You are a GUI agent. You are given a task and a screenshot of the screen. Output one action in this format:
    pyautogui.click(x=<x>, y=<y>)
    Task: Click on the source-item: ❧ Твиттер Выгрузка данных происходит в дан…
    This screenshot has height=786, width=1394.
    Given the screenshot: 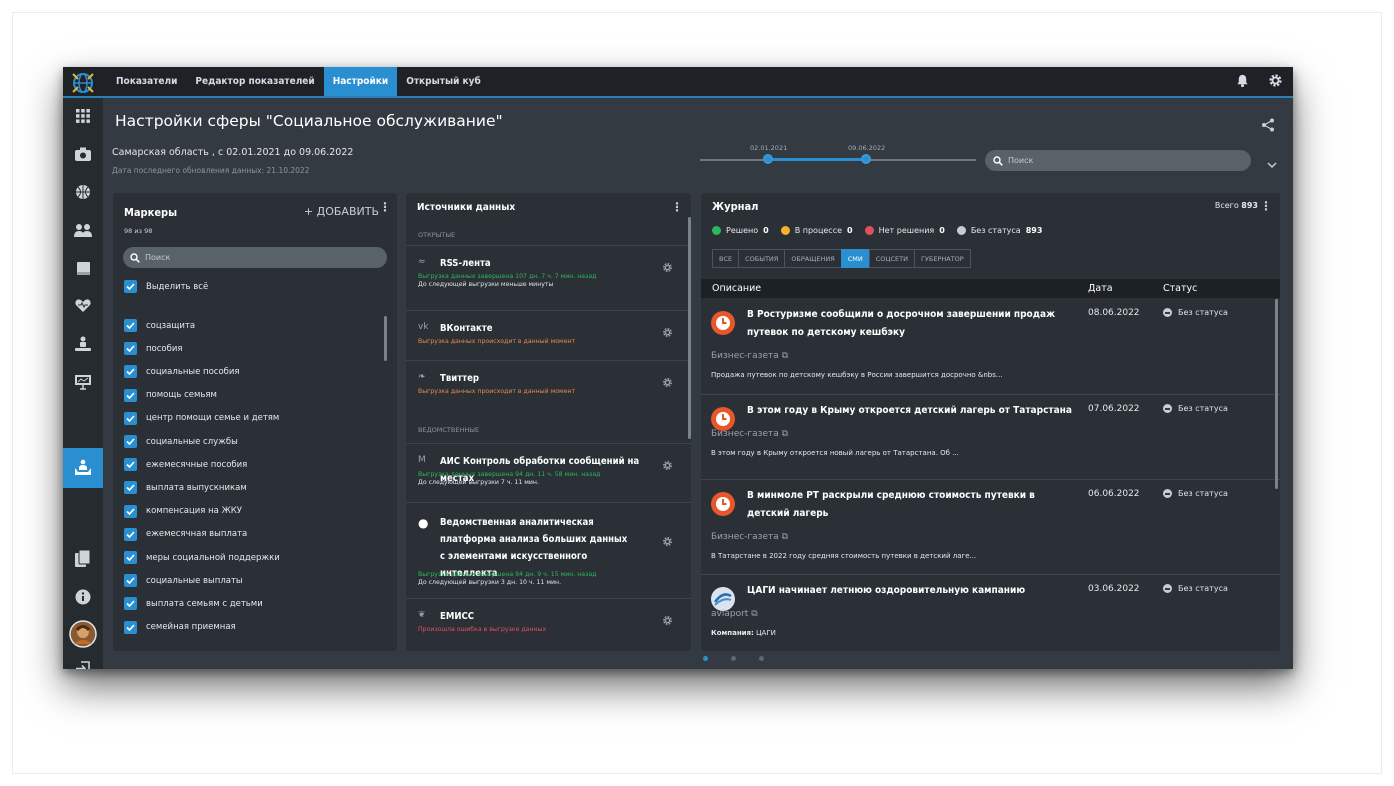 What is the action you would take?
    pyautogui.click(x=548, y=385)
    